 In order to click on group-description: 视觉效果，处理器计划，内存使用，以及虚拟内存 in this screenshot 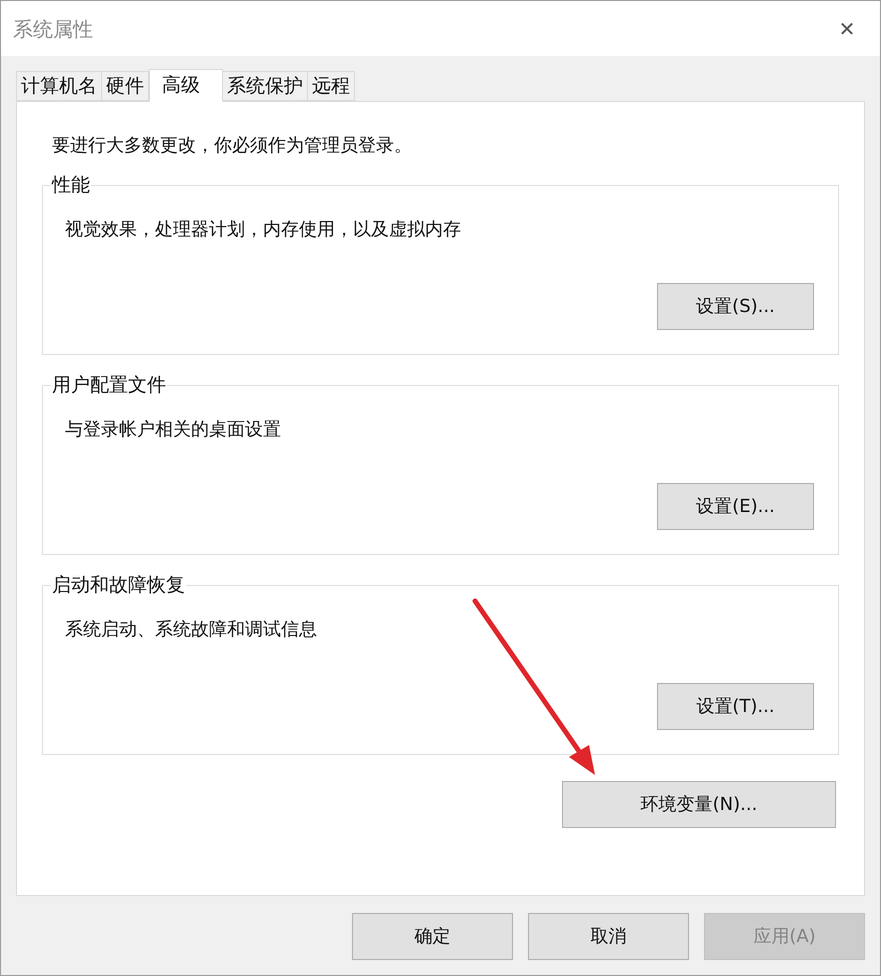, I will do `click(263, 230)`.